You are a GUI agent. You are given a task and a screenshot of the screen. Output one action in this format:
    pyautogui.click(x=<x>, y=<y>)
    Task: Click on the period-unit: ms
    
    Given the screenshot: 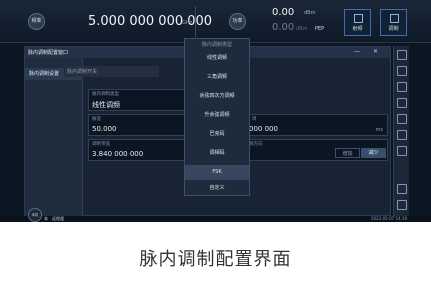 What is the action you would take?
    pyautogui.click(x=379, y=130)
    